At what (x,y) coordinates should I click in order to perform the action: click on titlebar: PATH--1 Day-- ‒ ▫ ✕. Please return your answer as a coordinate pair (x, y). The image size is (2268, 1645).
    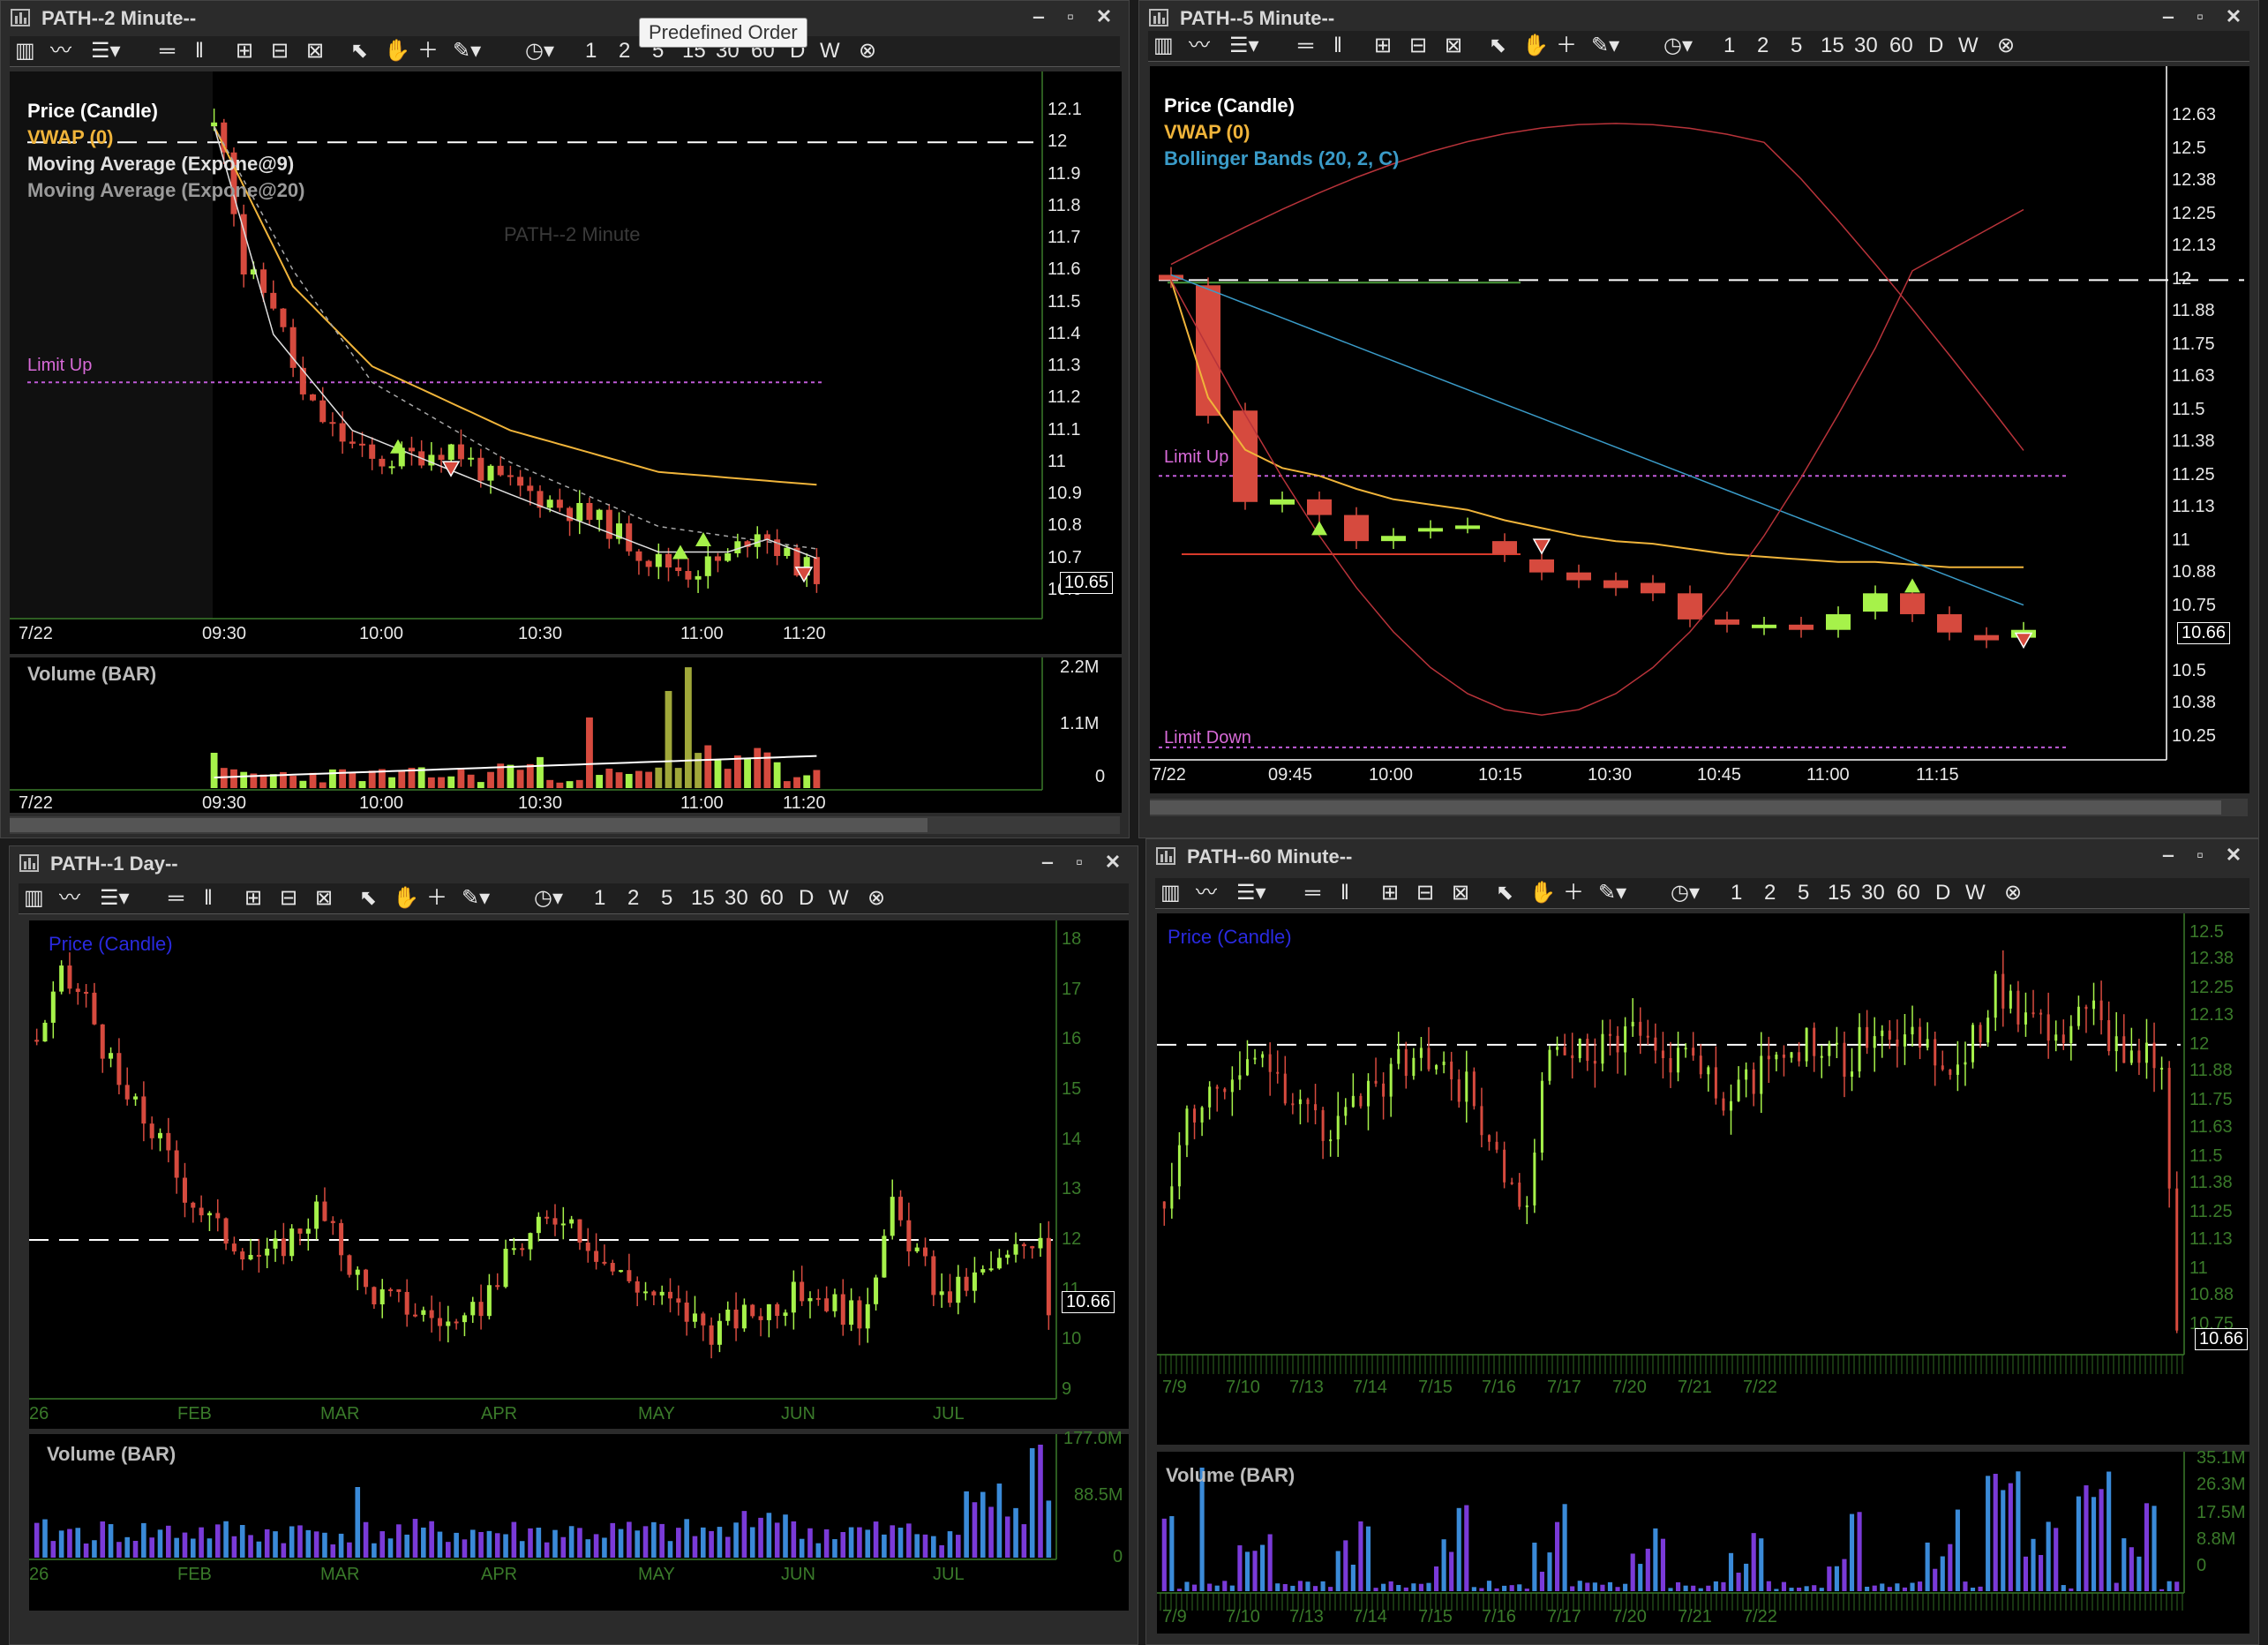
    Looking at the image, I should click on (574, 863).